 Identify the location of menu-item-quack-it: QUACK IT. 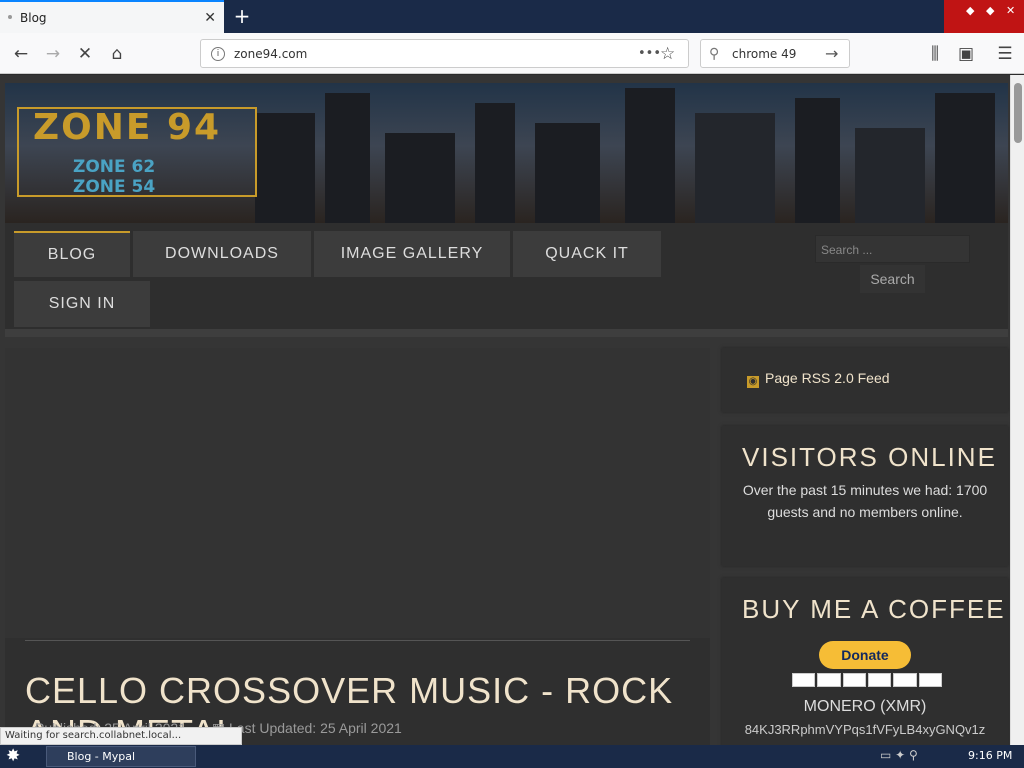
(587, 254).